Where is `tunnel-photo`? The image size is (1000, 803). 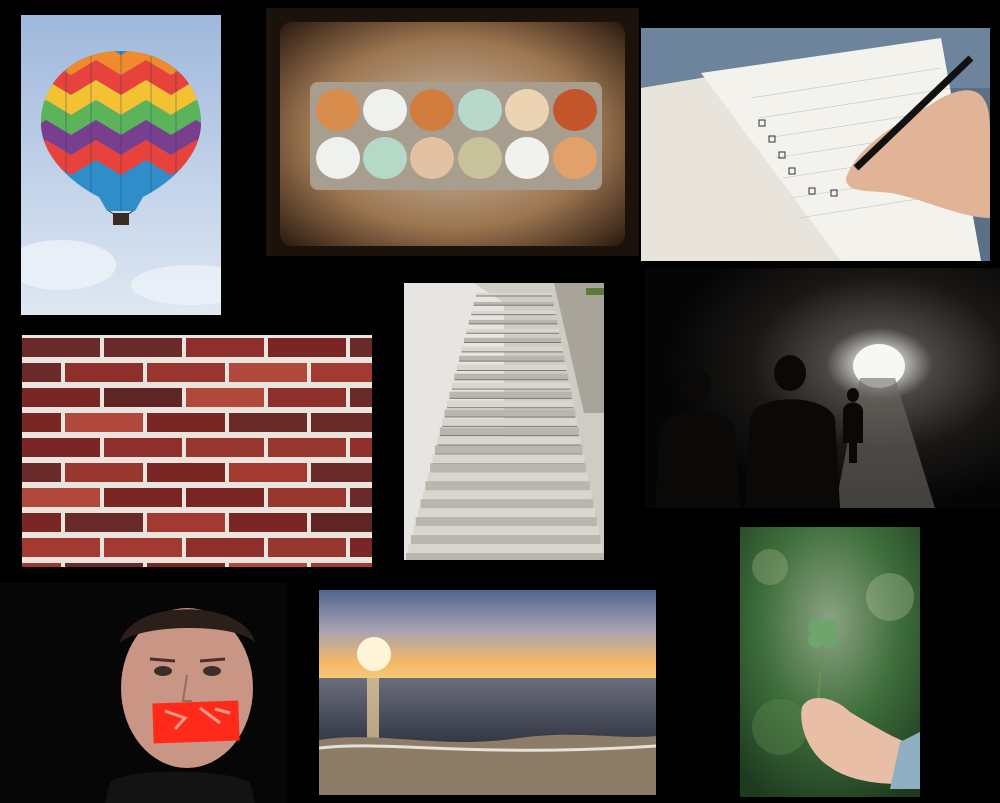 tunnel-photo is located at coordinates (822, 388).